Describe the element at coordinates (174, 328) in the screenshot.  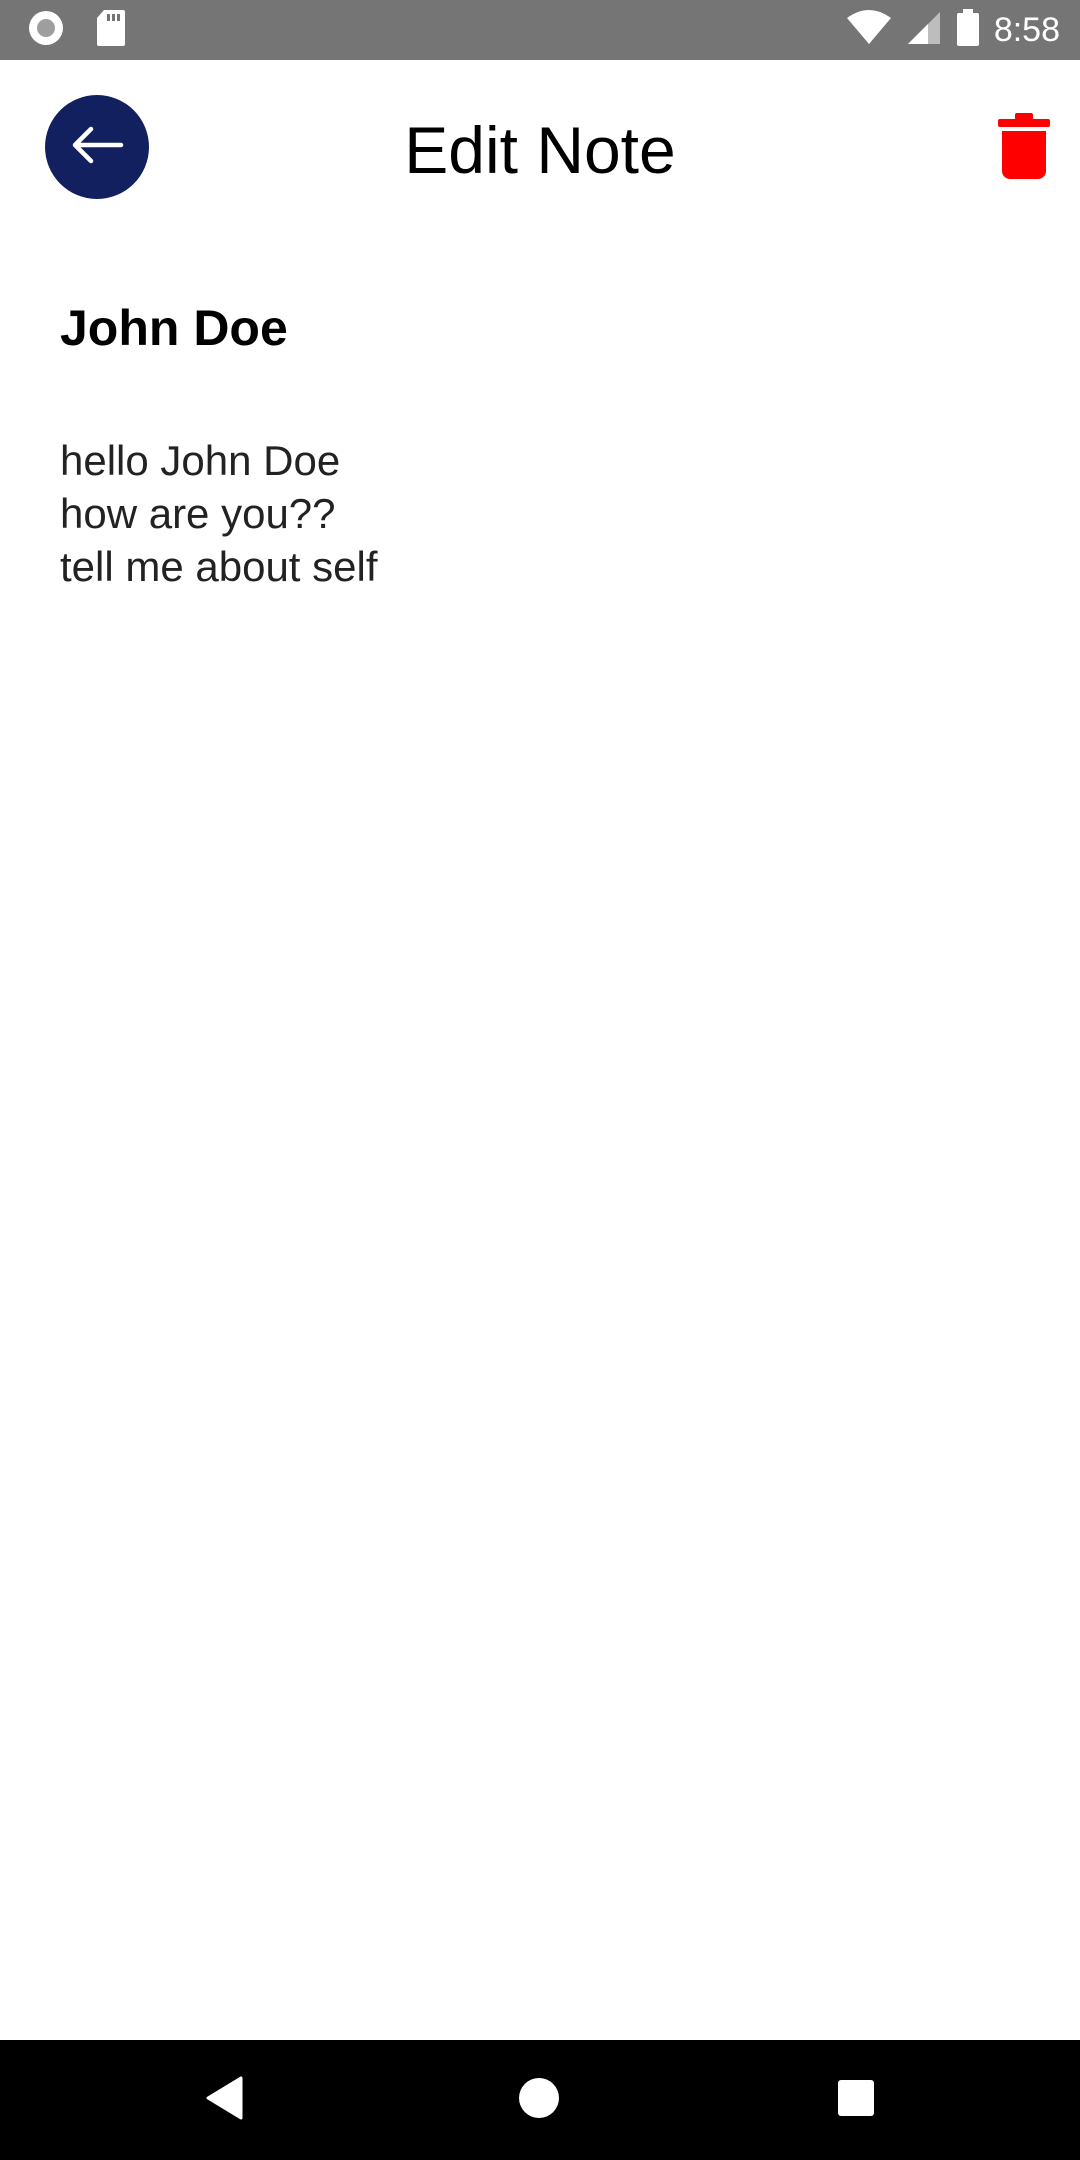
I see `note-title-field: John Doe` at that location.